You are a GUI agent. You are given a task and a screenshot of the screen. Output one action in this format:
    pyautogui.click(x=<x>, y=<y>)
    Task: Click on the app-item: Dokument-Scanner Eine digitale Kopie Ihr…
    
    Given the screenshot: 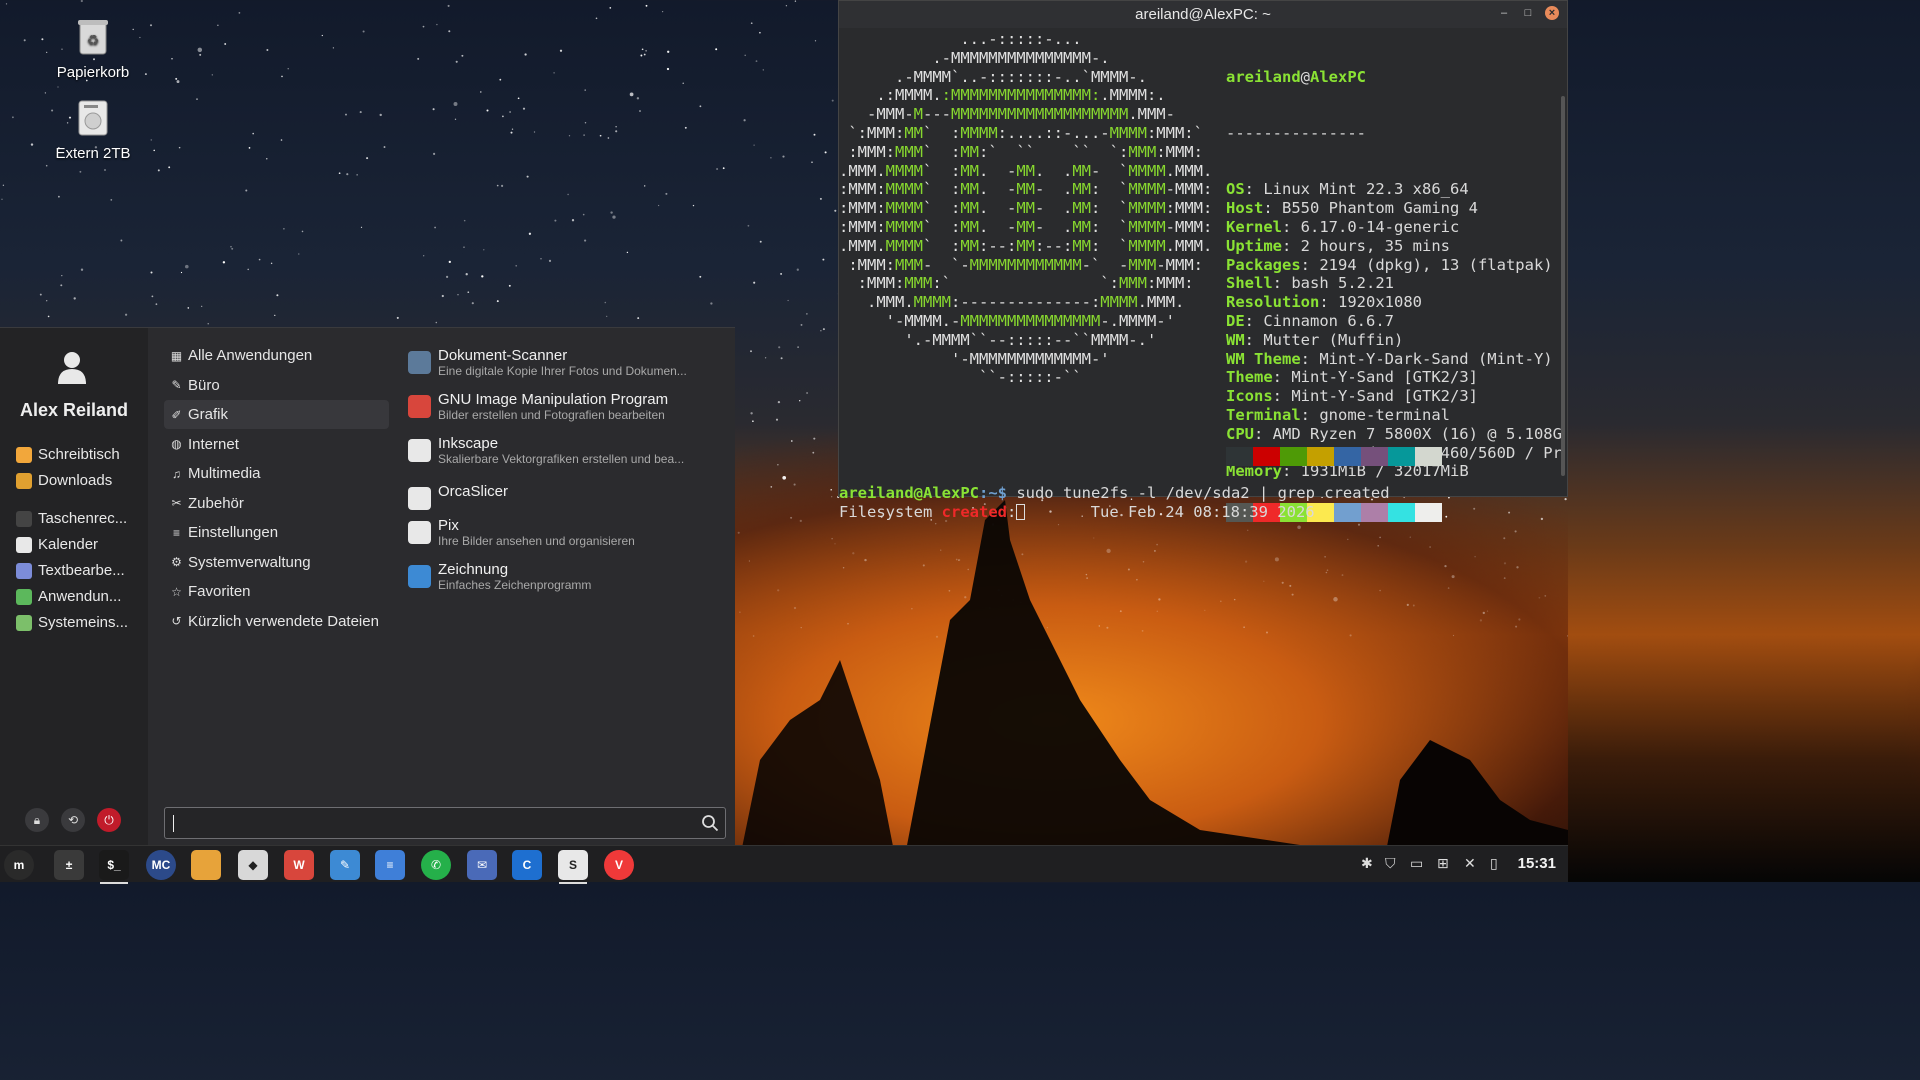 What is the action you would take?
    pyautogui.click(x=568, y=363)
    